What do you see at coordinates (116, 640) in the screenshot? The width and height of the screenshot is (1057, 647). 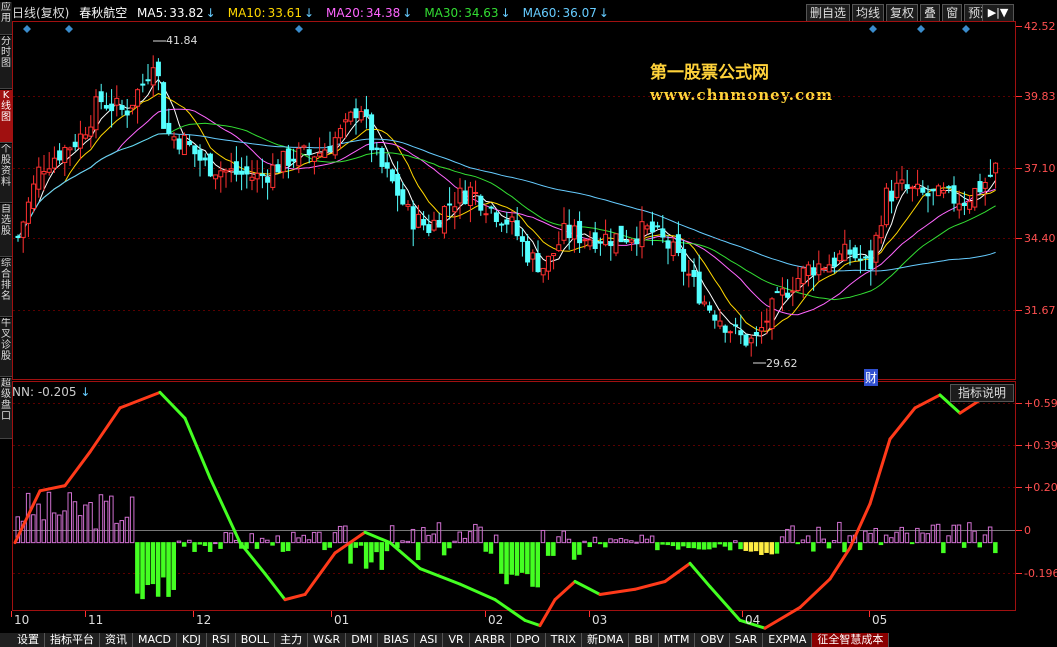 I see `bottom-tab-2: 资讯` at bounding box center [116, 640].